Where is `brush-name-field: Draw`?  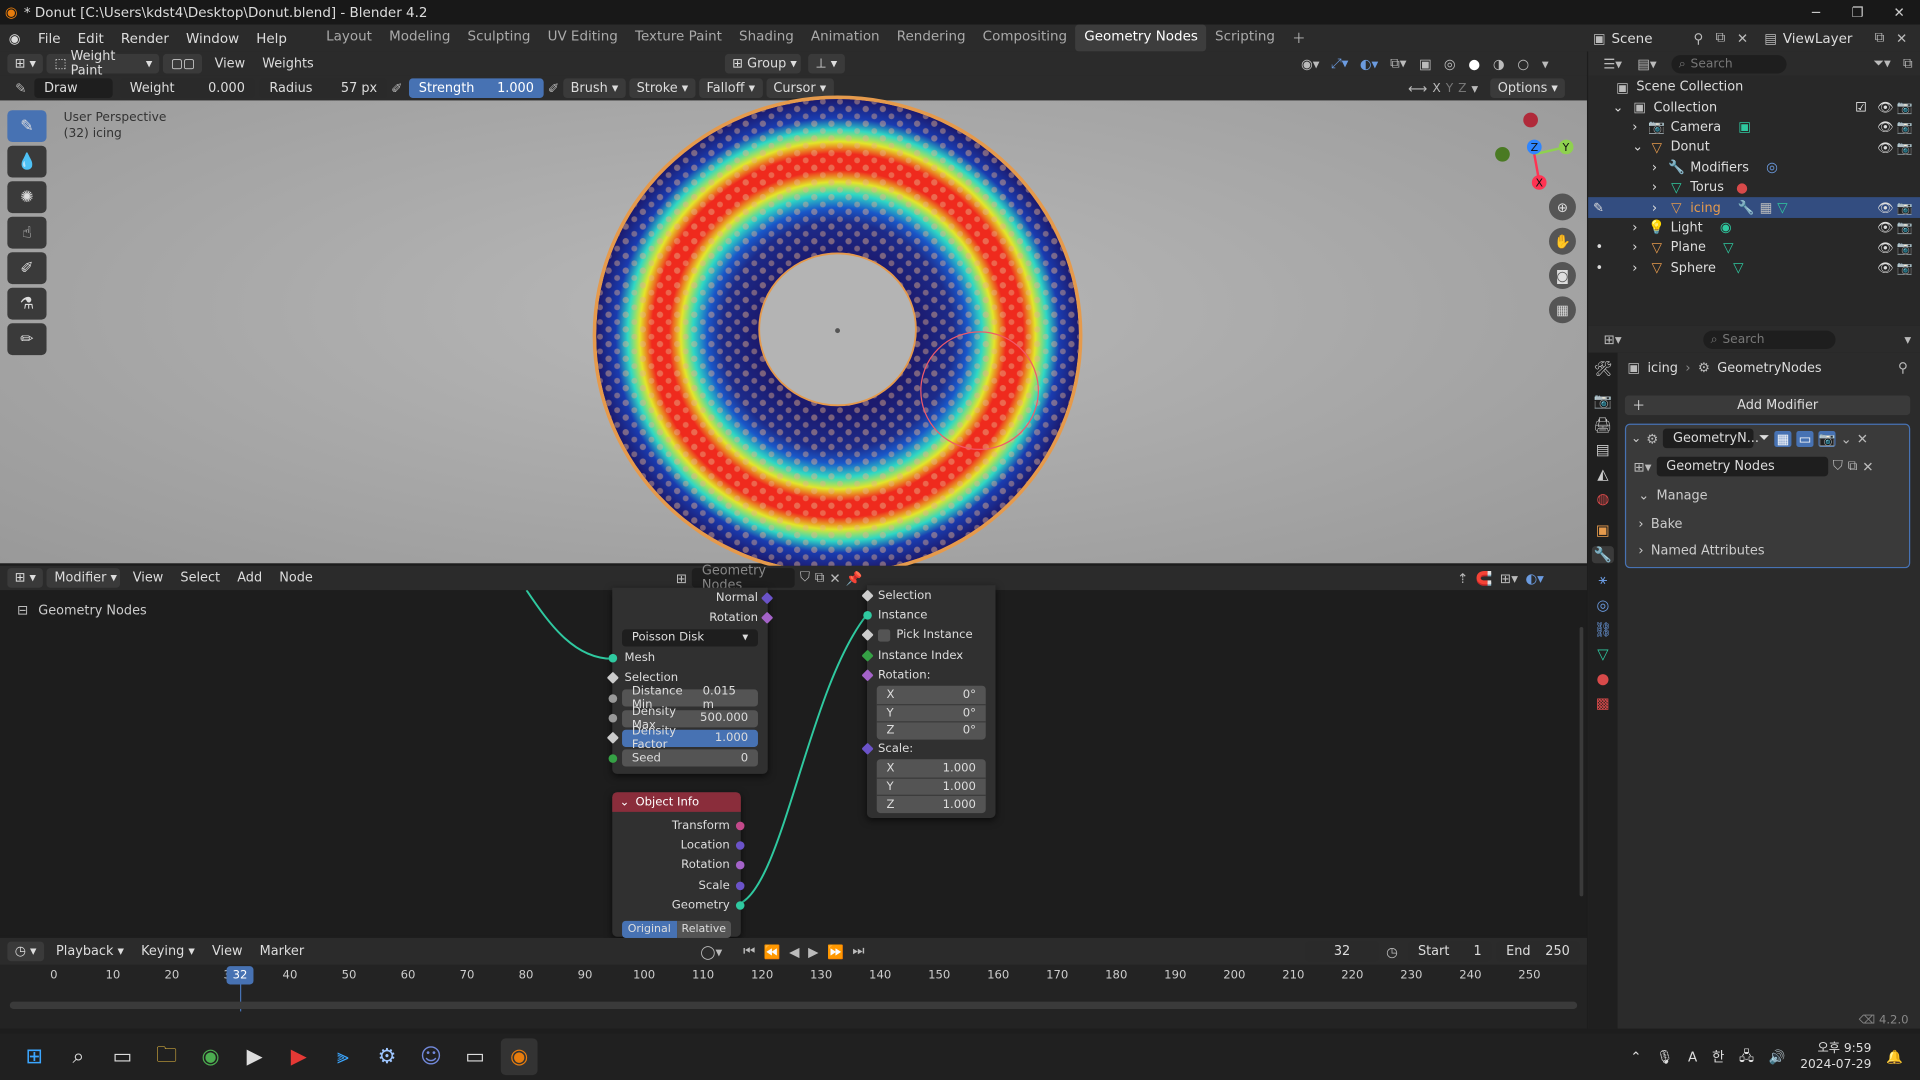
brush-name-field: Draw is located at coordinates (73, 88).